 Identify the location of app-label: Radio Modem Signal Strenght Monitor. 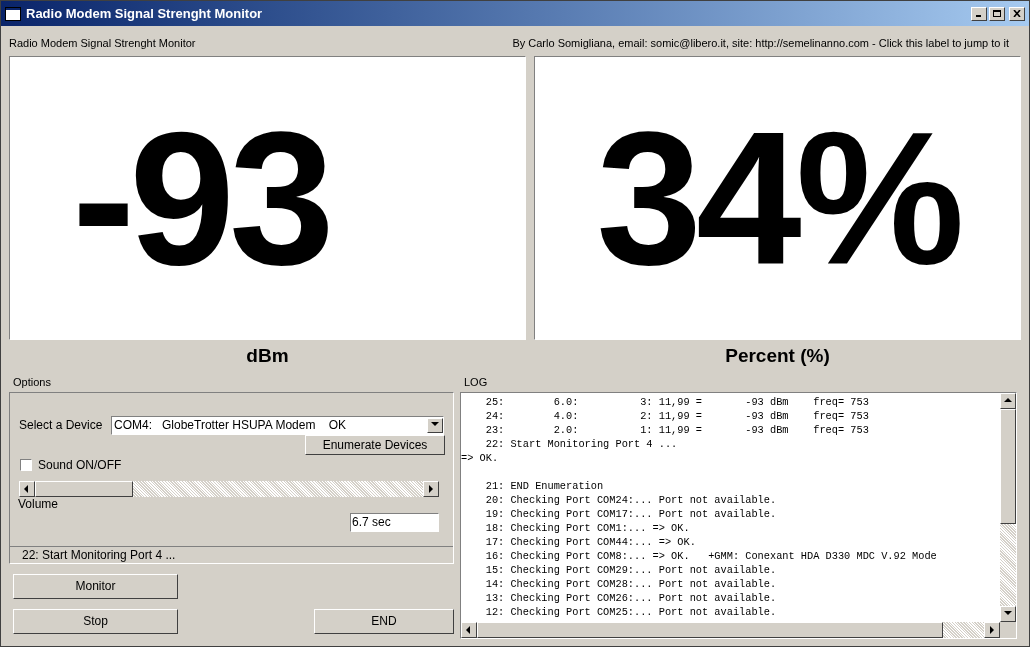
(102, 43).